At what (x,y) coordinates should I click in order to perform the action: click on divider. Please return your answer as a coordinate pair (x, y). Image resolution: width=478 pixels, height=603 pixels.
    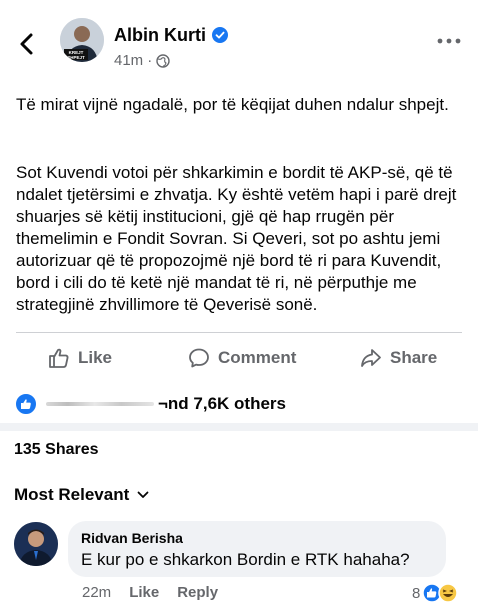
    Looking at the image, I should click on (239, 332).